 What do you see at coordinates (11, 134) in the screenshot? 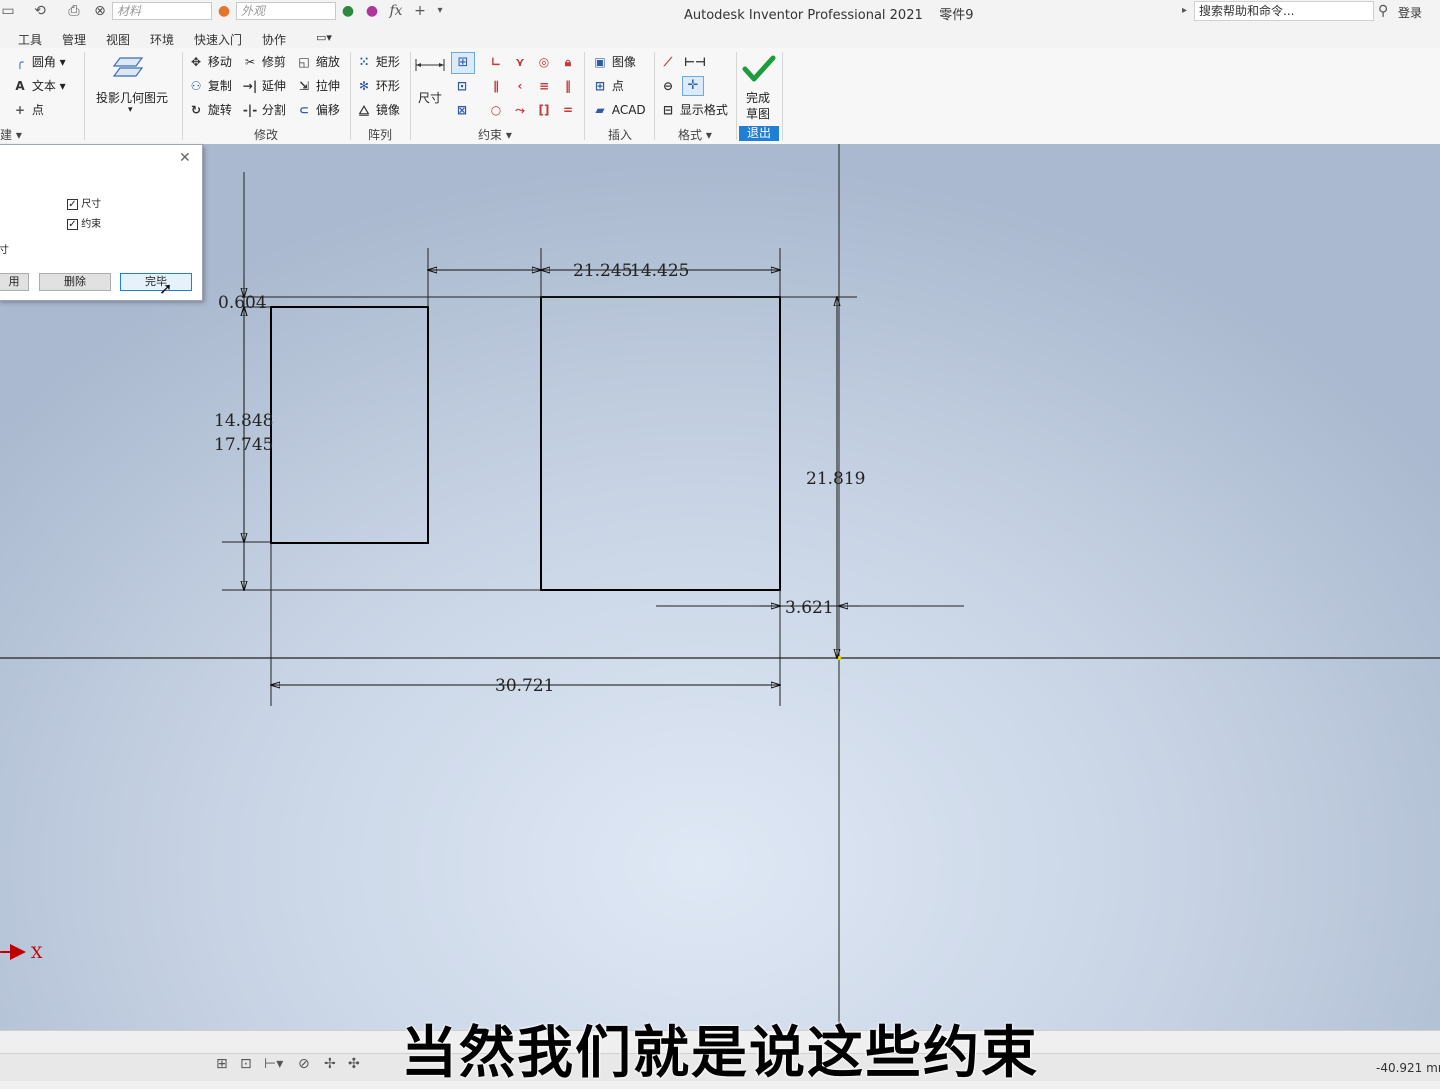
I see `create-group-label: 建 ▾` at bounding box center [11, 134].